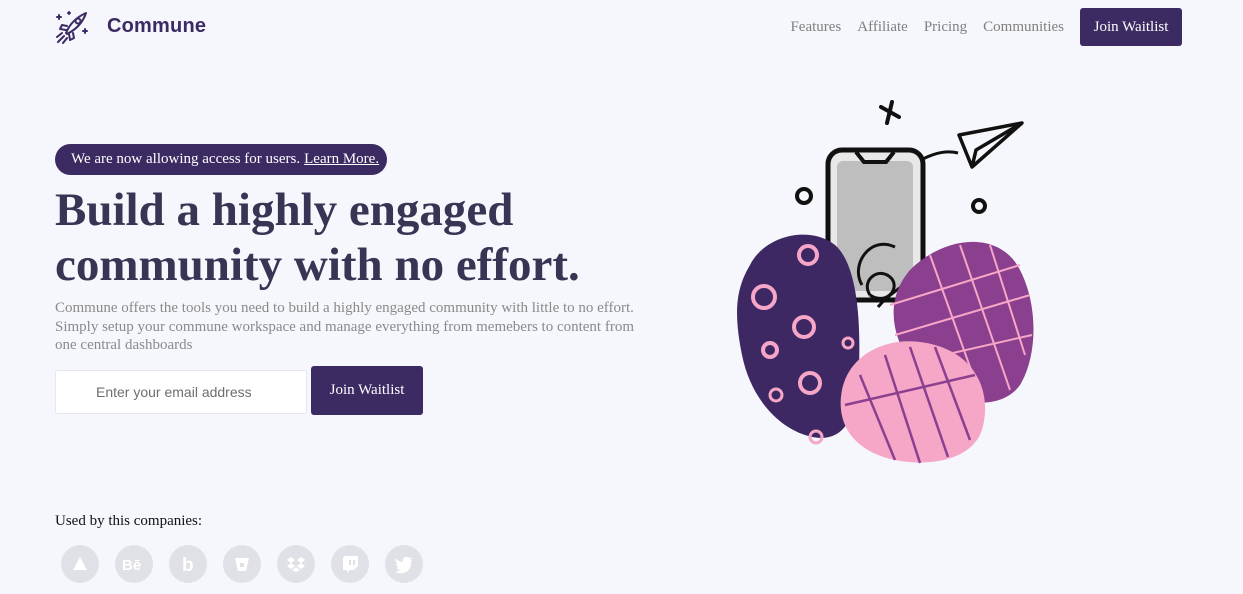  What do you see at coordinates (157, 25) in the screenshot?
I see `brand-name: Commune` at bounding box center [157, 25].